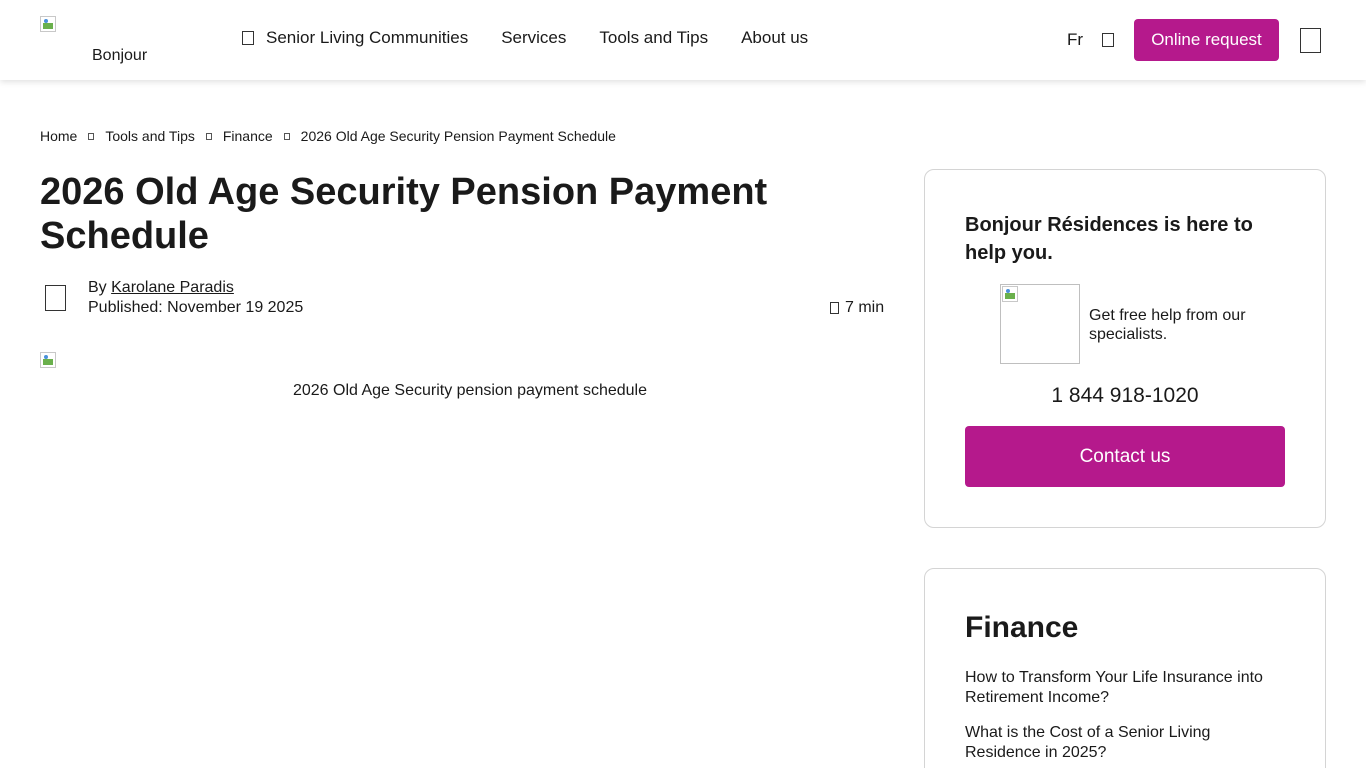 The height and width of the screenshot is (768, 1366). I want to click on phone-number-link: 1 844 918-1020, so click(1125, 396).